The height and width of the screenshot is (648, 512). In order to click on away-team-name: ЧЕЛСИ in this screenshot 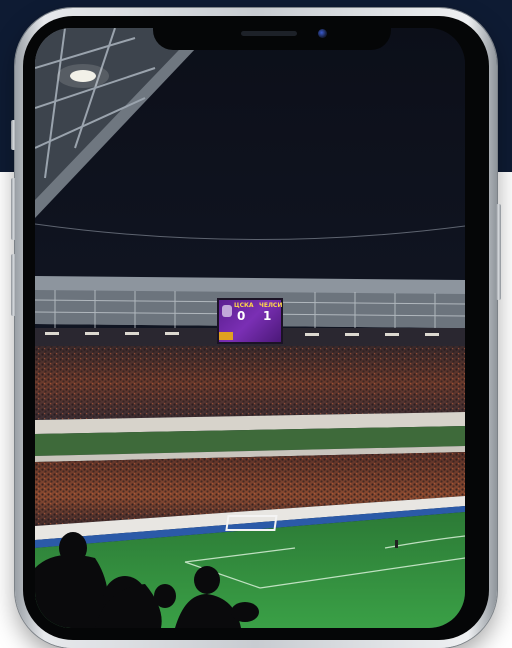, I will do `click(271, 305)`.